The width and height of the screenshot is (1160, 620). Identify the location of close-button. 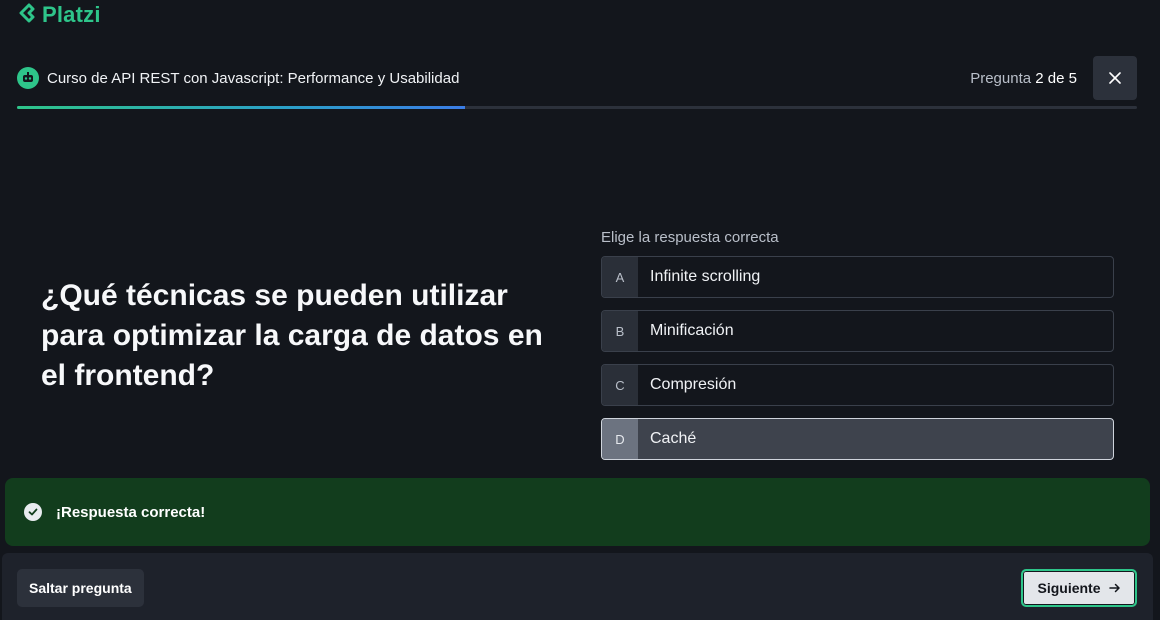
(1115, 78).